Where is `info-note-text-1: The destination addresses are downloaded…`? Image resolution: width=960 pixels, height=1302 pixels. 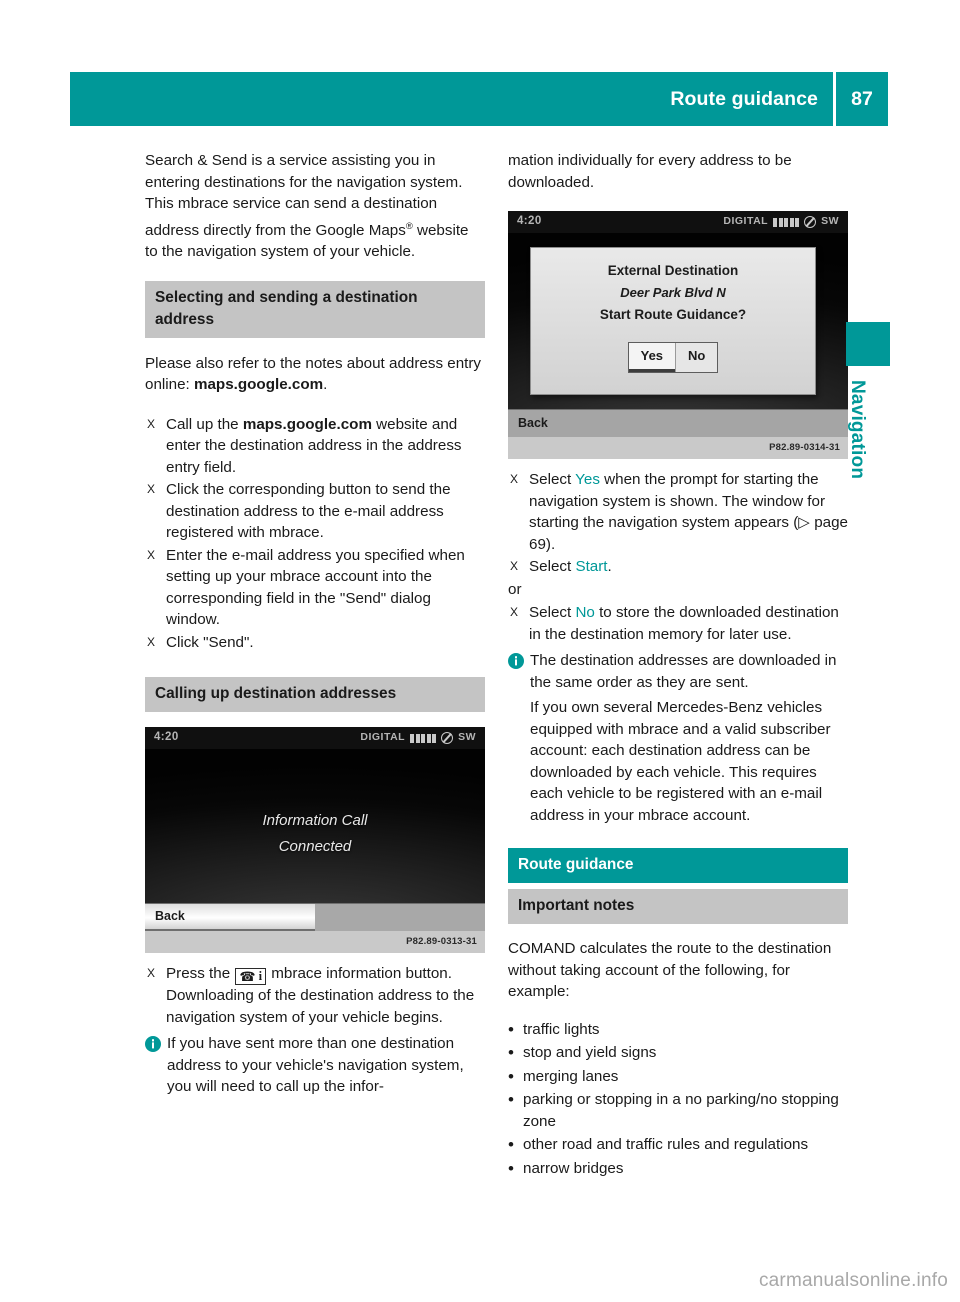
info-note-text-1: The destination addresses are downloaded… is located at coordinates (683, 671).